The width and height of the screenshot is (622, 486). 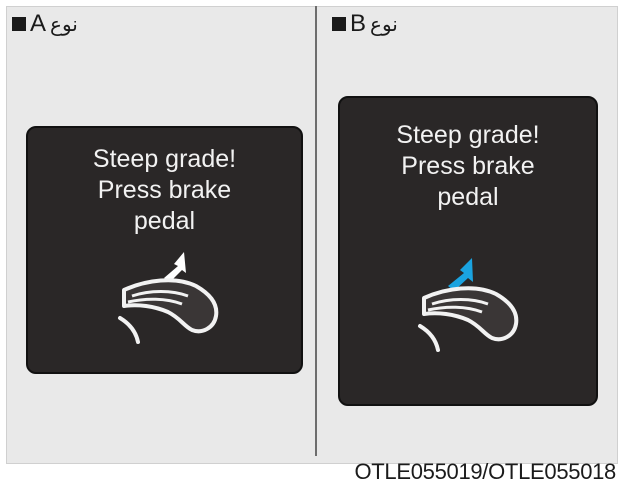 What do you see at coordinates (384, 24) in the screenshot?
I see `panel-b-type-word: نوع` at bounding box center [384, 24].